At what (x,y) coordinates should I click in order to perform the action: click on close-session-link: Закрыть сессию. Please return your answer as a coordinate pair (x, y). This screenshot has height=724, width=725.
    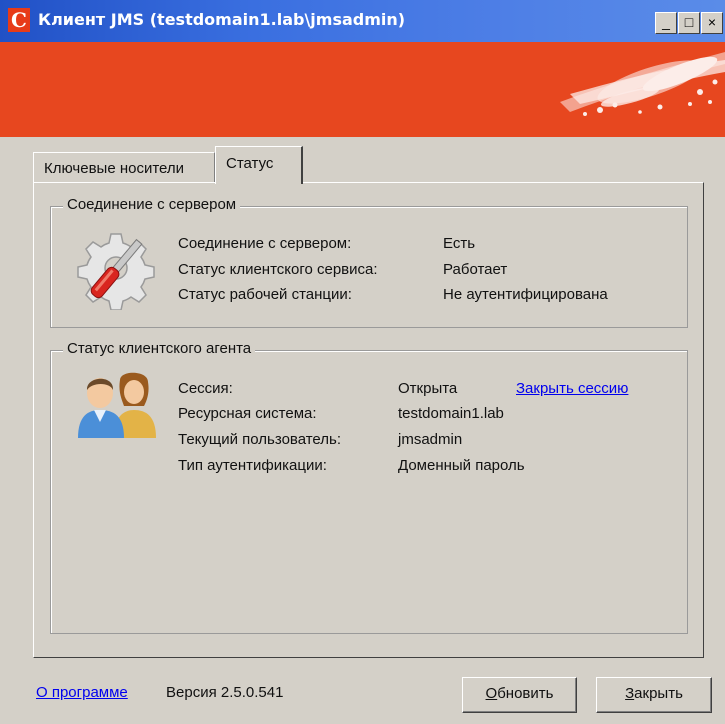
    Looking at the image, I should click on (572, 389).